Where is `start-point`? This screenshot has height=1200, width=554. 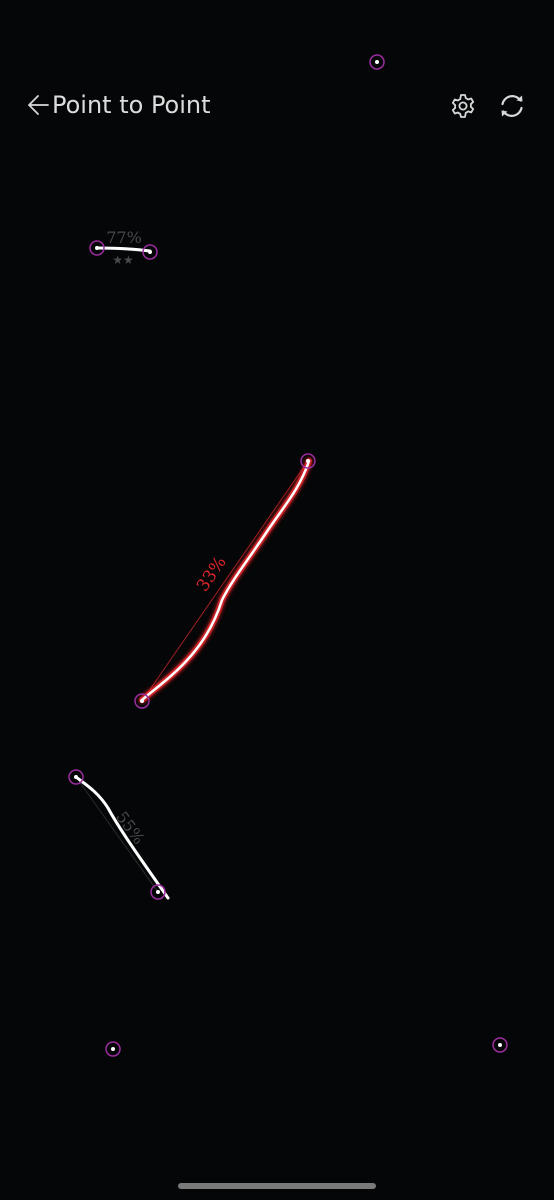 start-point is located at coordinates (76, 777).